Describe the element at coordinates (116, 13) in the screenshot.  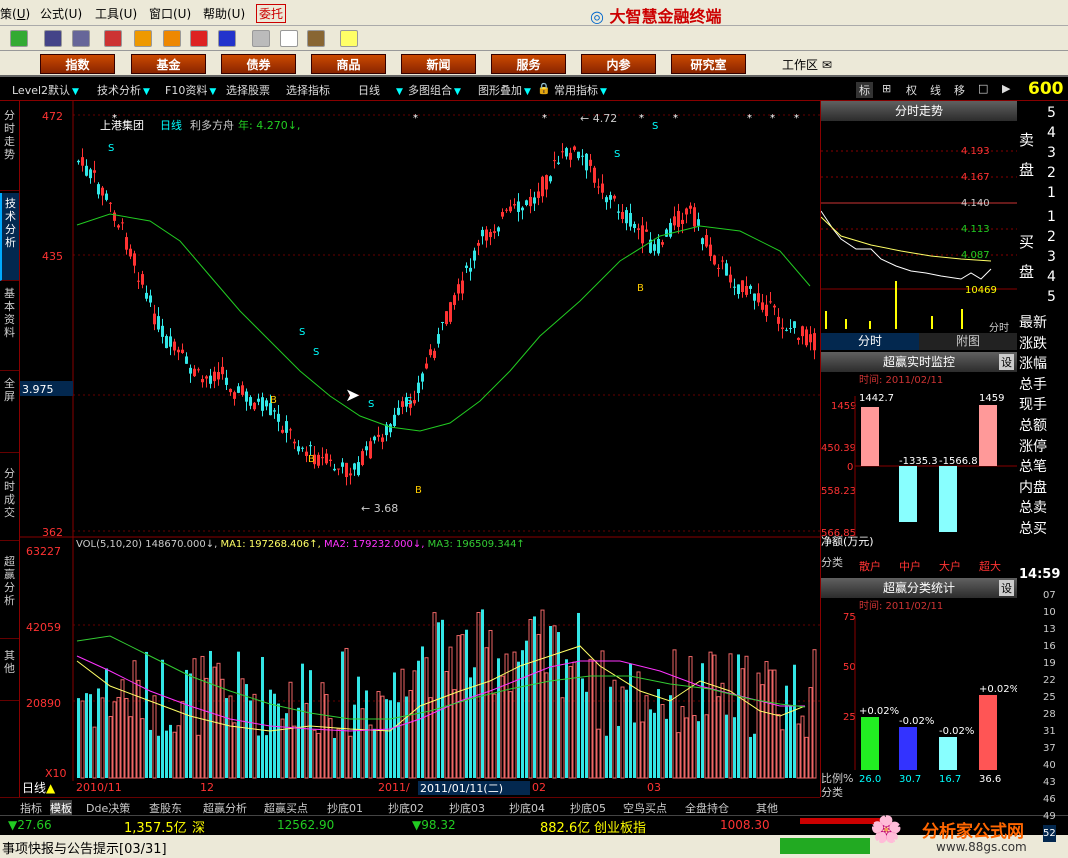
I see `menu-tools: 工具(U)` at that location.